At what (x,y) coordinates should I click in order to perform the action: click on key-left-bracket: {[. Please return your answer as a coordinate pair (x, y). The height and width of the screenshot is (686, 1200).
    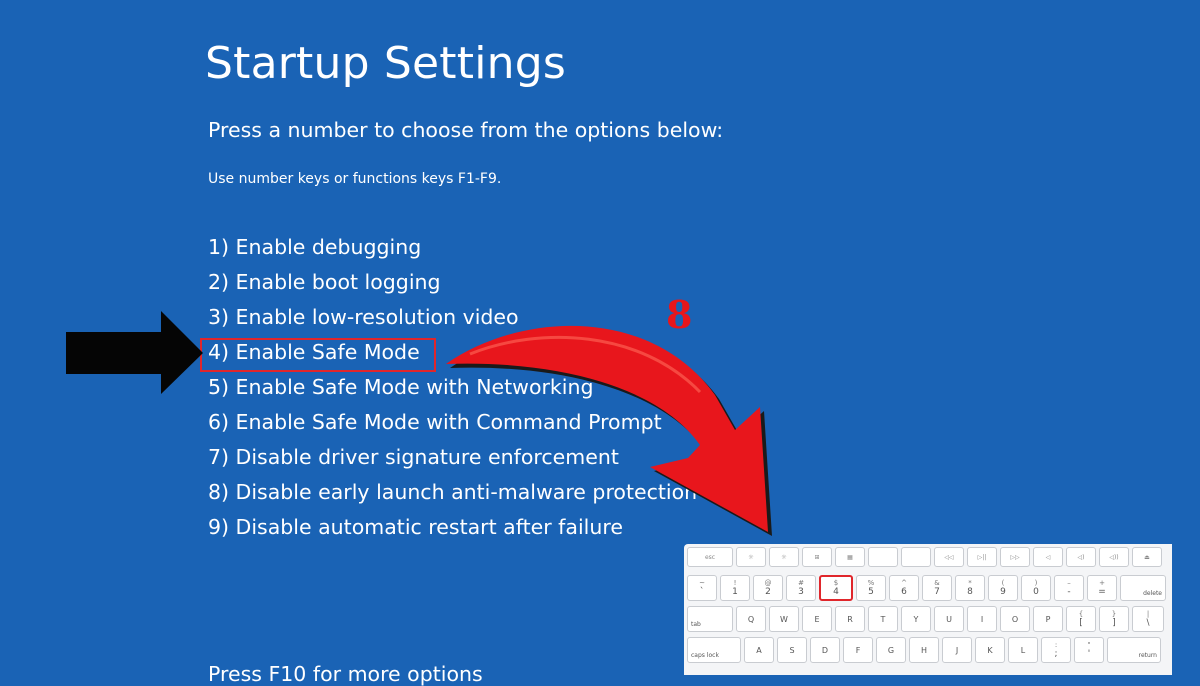
    Looking at the image, I should click on (1081, 619).